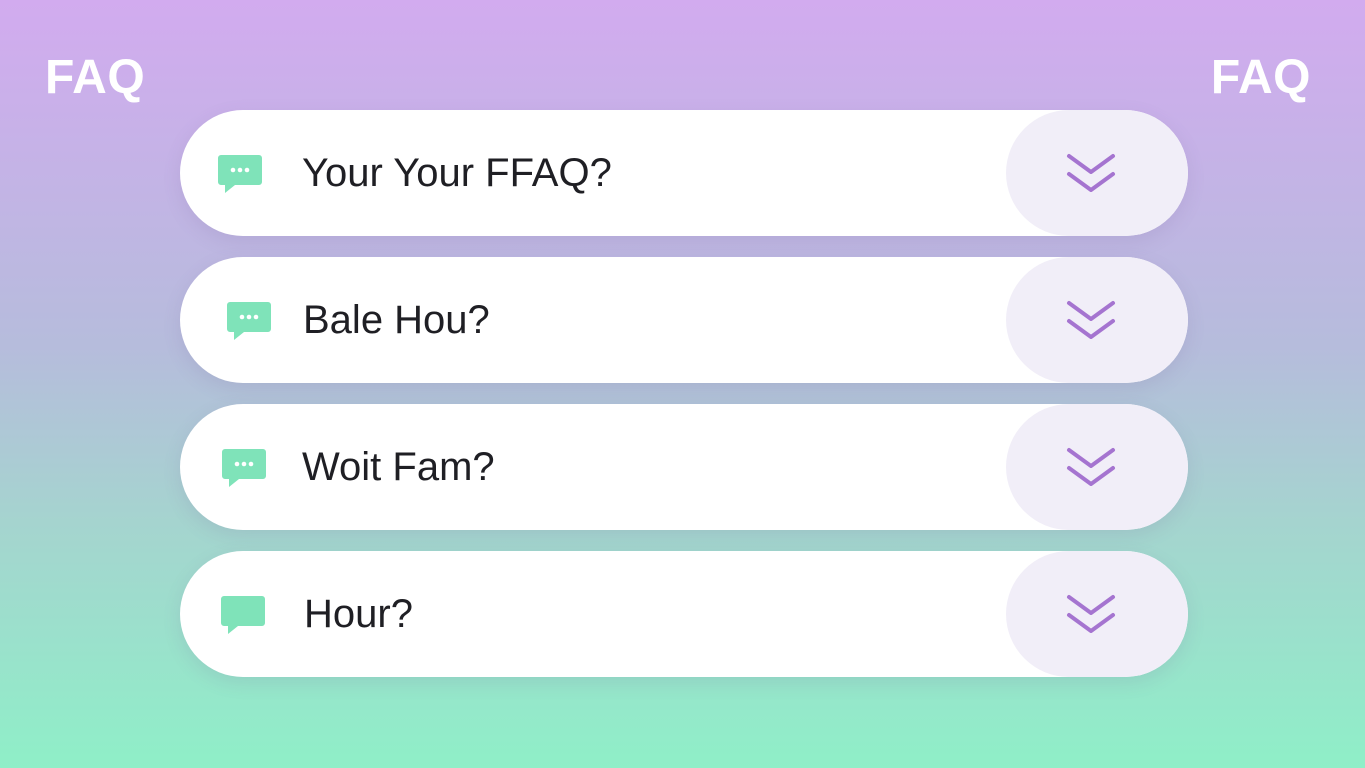  I want to click on faq-question: Bale Hou?, so click(396, 320).